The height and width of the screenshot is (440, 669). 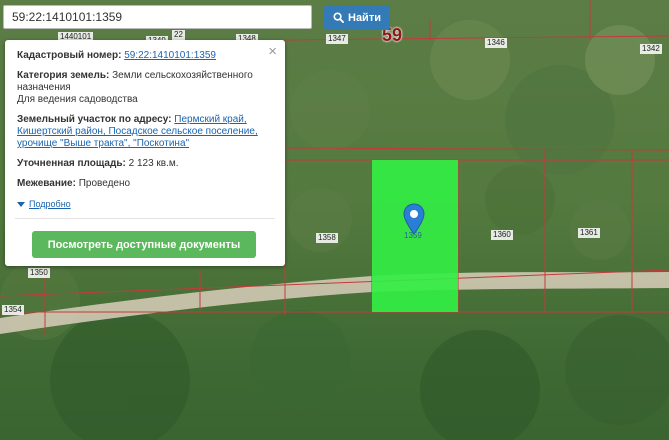 I want to click on close-icon: ×, so click(x=272, y=51).